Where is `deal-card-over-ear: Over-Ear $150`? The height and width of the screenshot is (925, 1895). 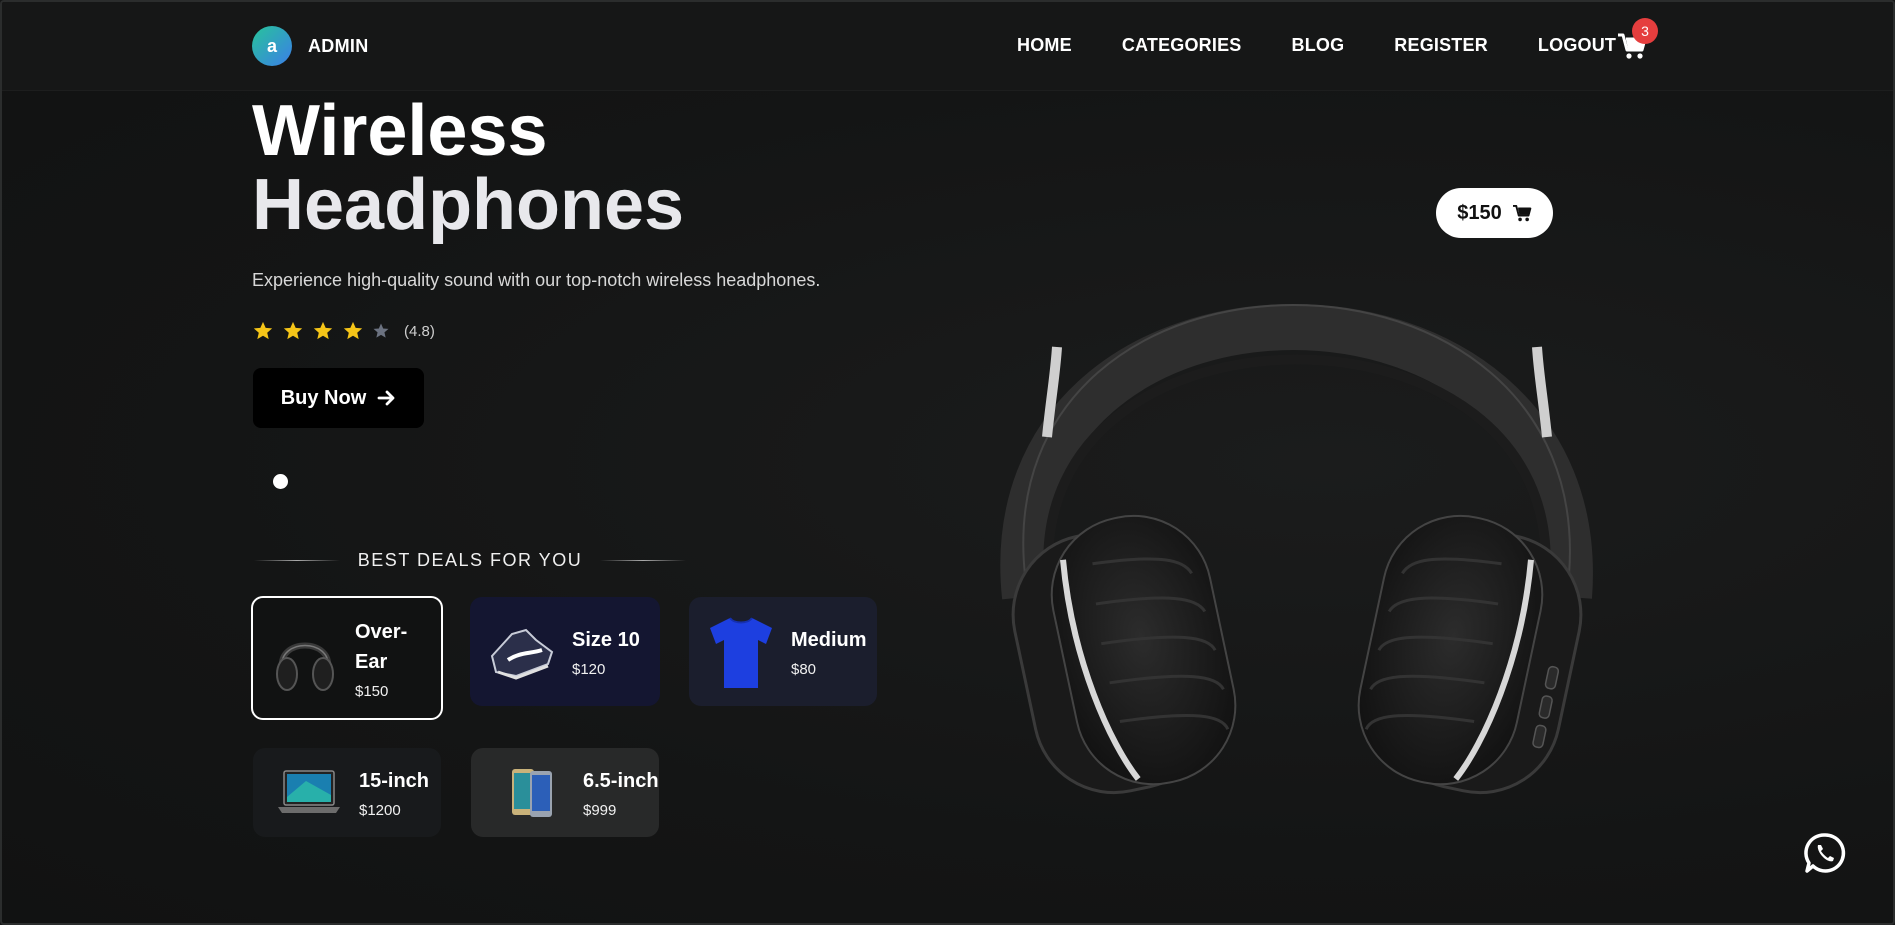
deal-card-over-ear: Over-Ear $150 is located at coordinates (347, 658).